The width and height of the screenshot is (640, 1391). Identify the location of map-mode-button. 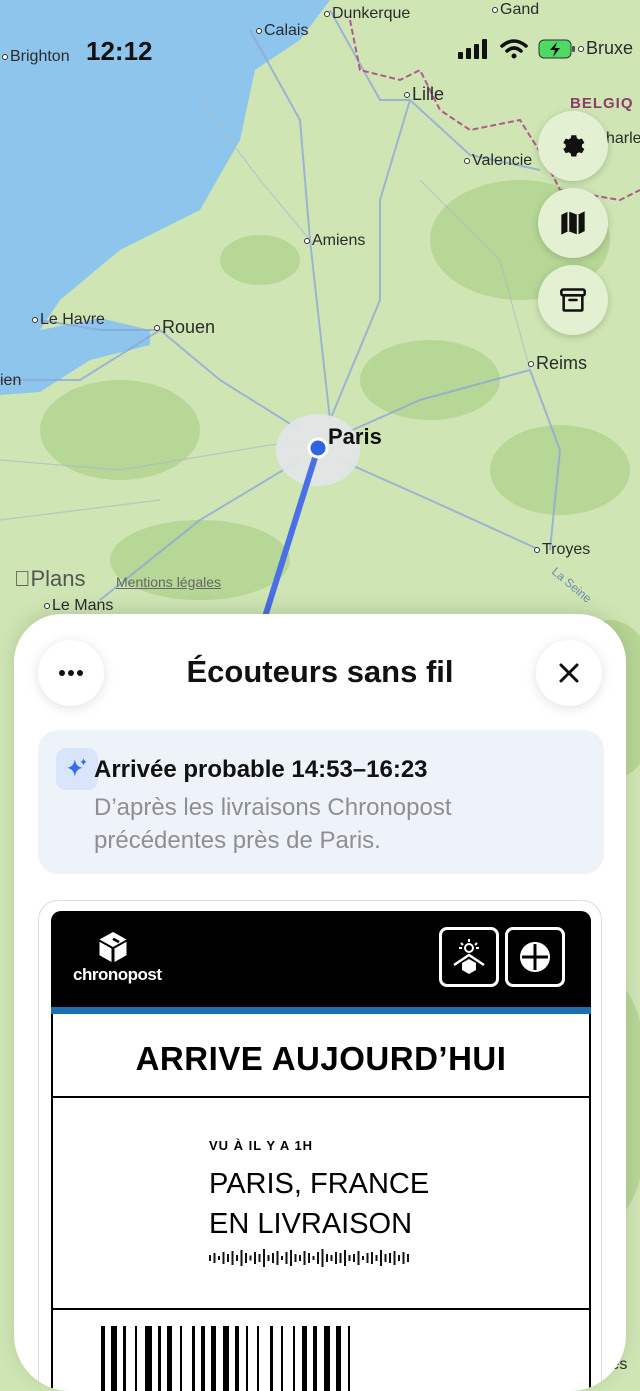
(573, 223).